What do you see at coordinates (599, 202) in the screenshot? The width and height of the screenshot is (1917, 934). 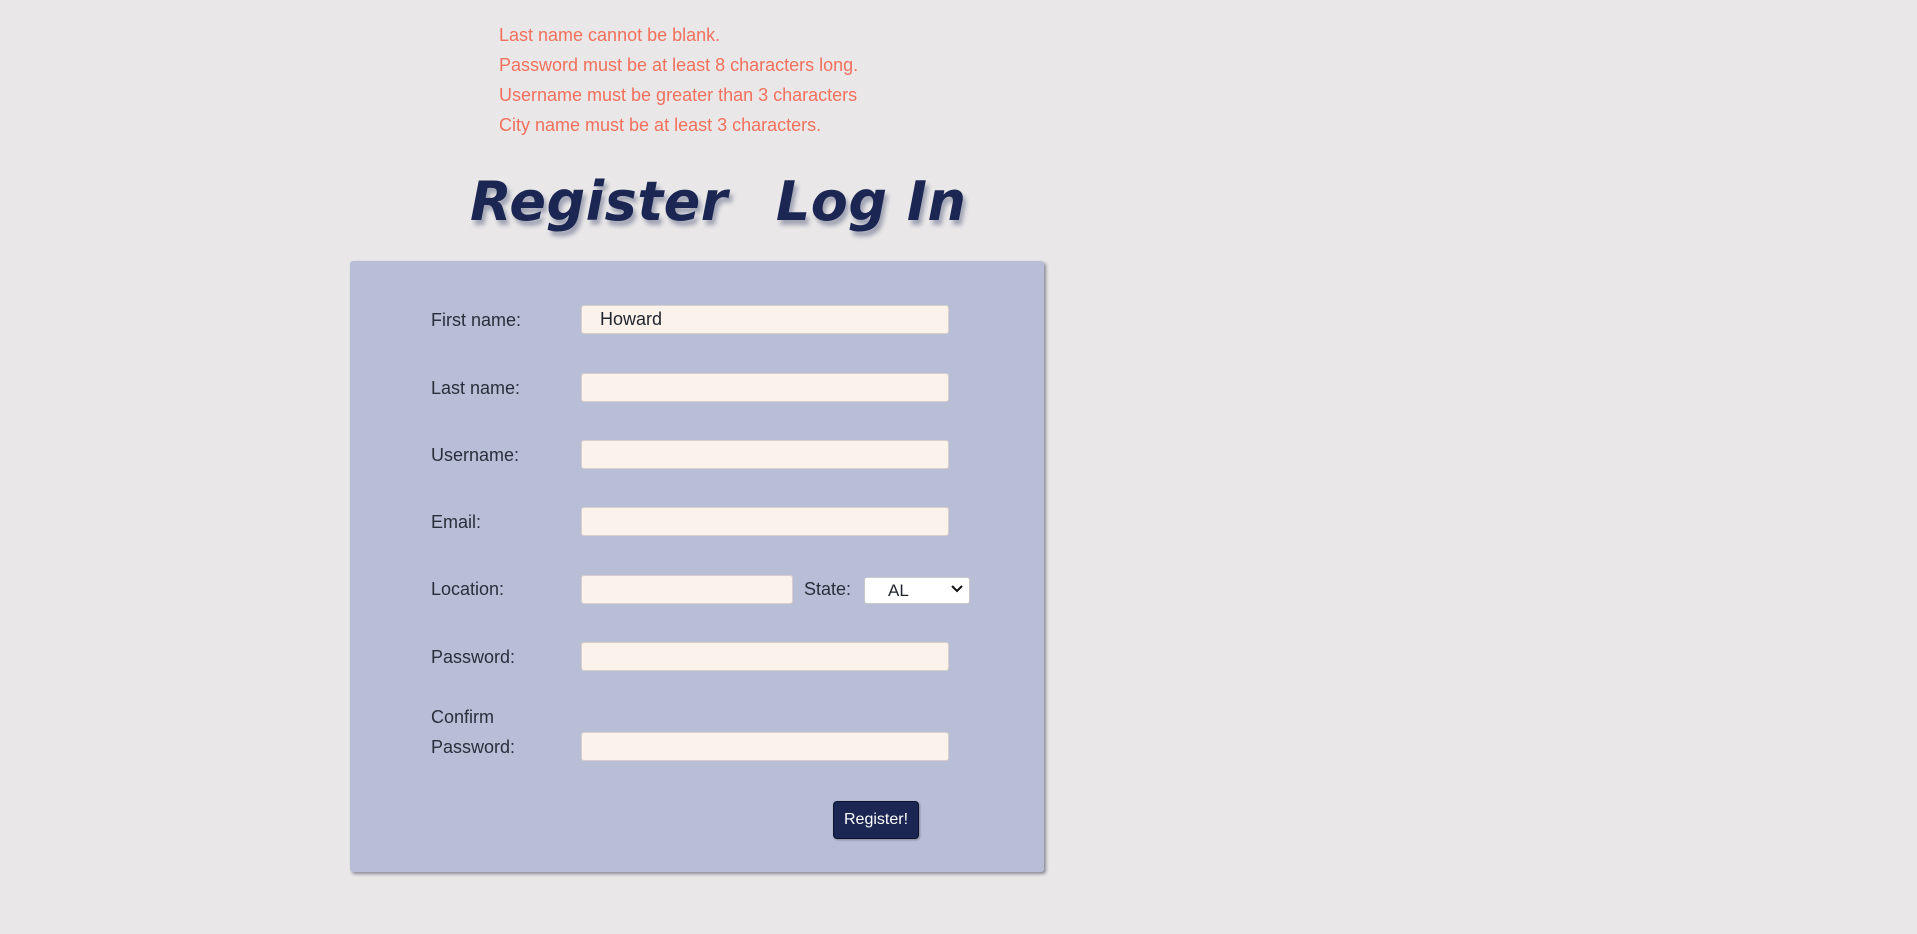 I see `tab-register: Register` at bounding box center [599, 202].